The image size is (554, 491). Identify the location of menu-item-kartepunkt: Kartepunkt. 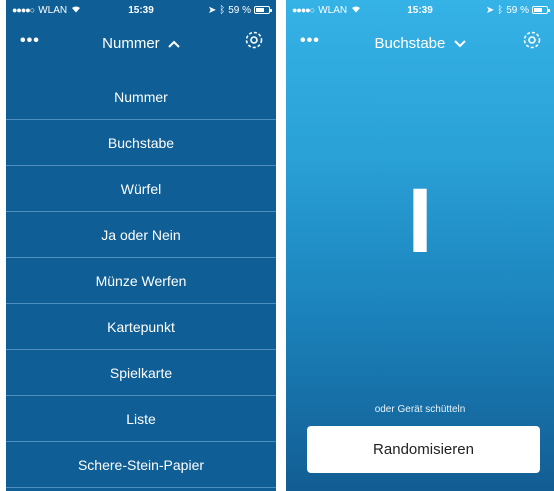
(141, 327).